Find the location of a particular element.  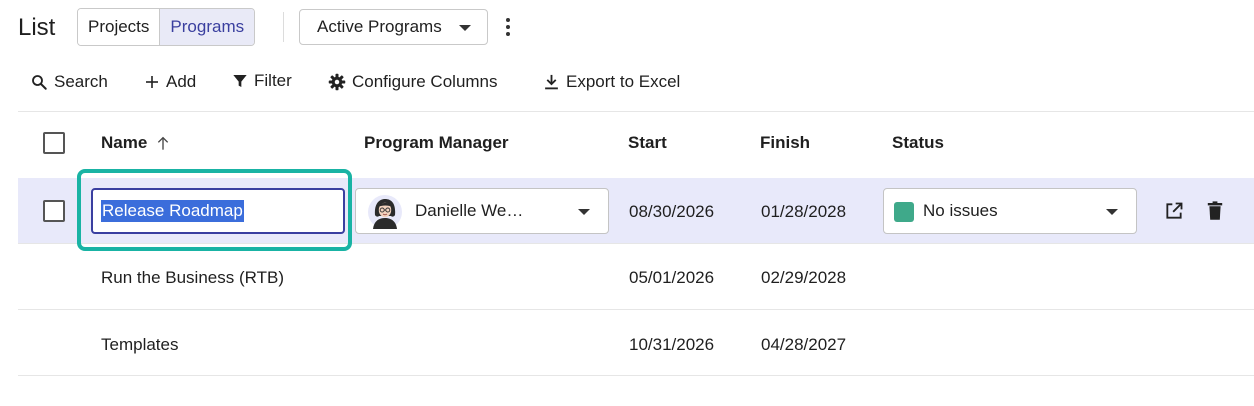

tab-projects: Projects is located at coordinates (119, 27).